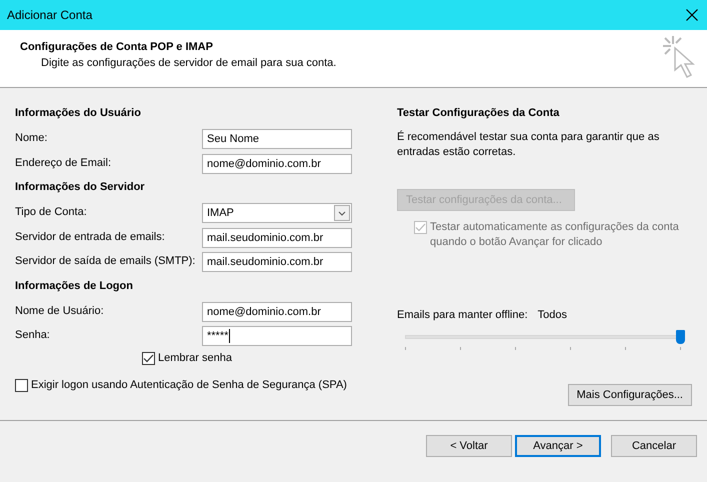  What do you see at coordinates (528, 145) in the screenshot?
I see `test-description: É recomendável testar sua conta para garantir que as entradas estão corretas.` at bounding box center [528, 145].